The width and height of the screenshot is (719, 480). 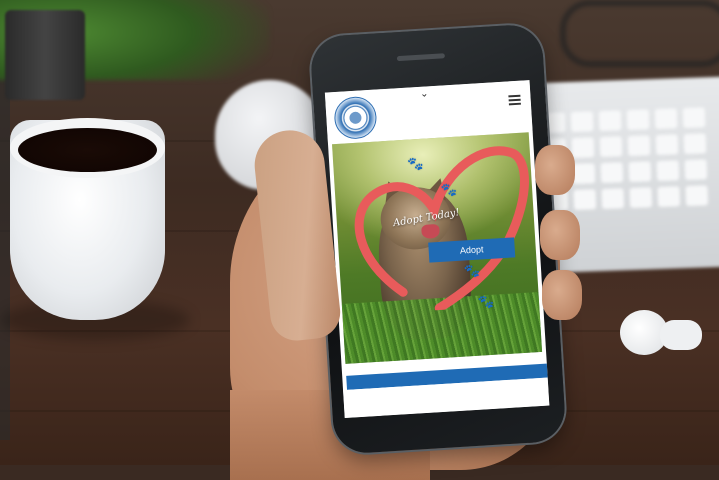 What do you see at coordinates (514, 101) in the screenshot?
I see `hamburger-menu-icon` at bounding box center [514, 101].